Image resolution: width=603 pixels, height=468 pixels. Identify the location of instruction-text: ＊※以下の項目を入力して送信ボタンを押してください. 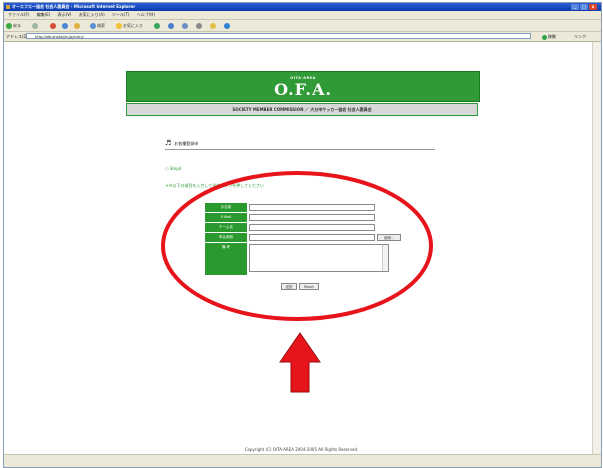
(214, 185).